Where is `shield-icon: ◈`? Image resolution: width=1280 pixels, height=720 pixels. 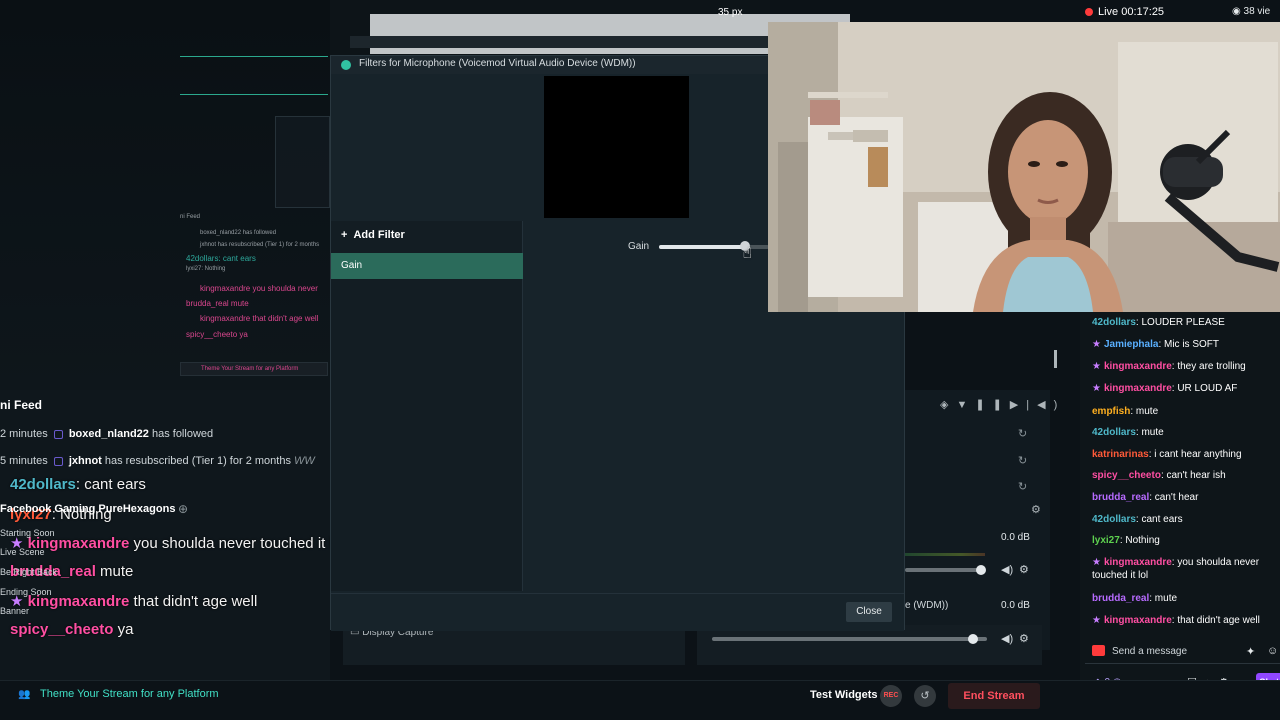
shield-icon: ◈ is located at coordinates (948, 405).